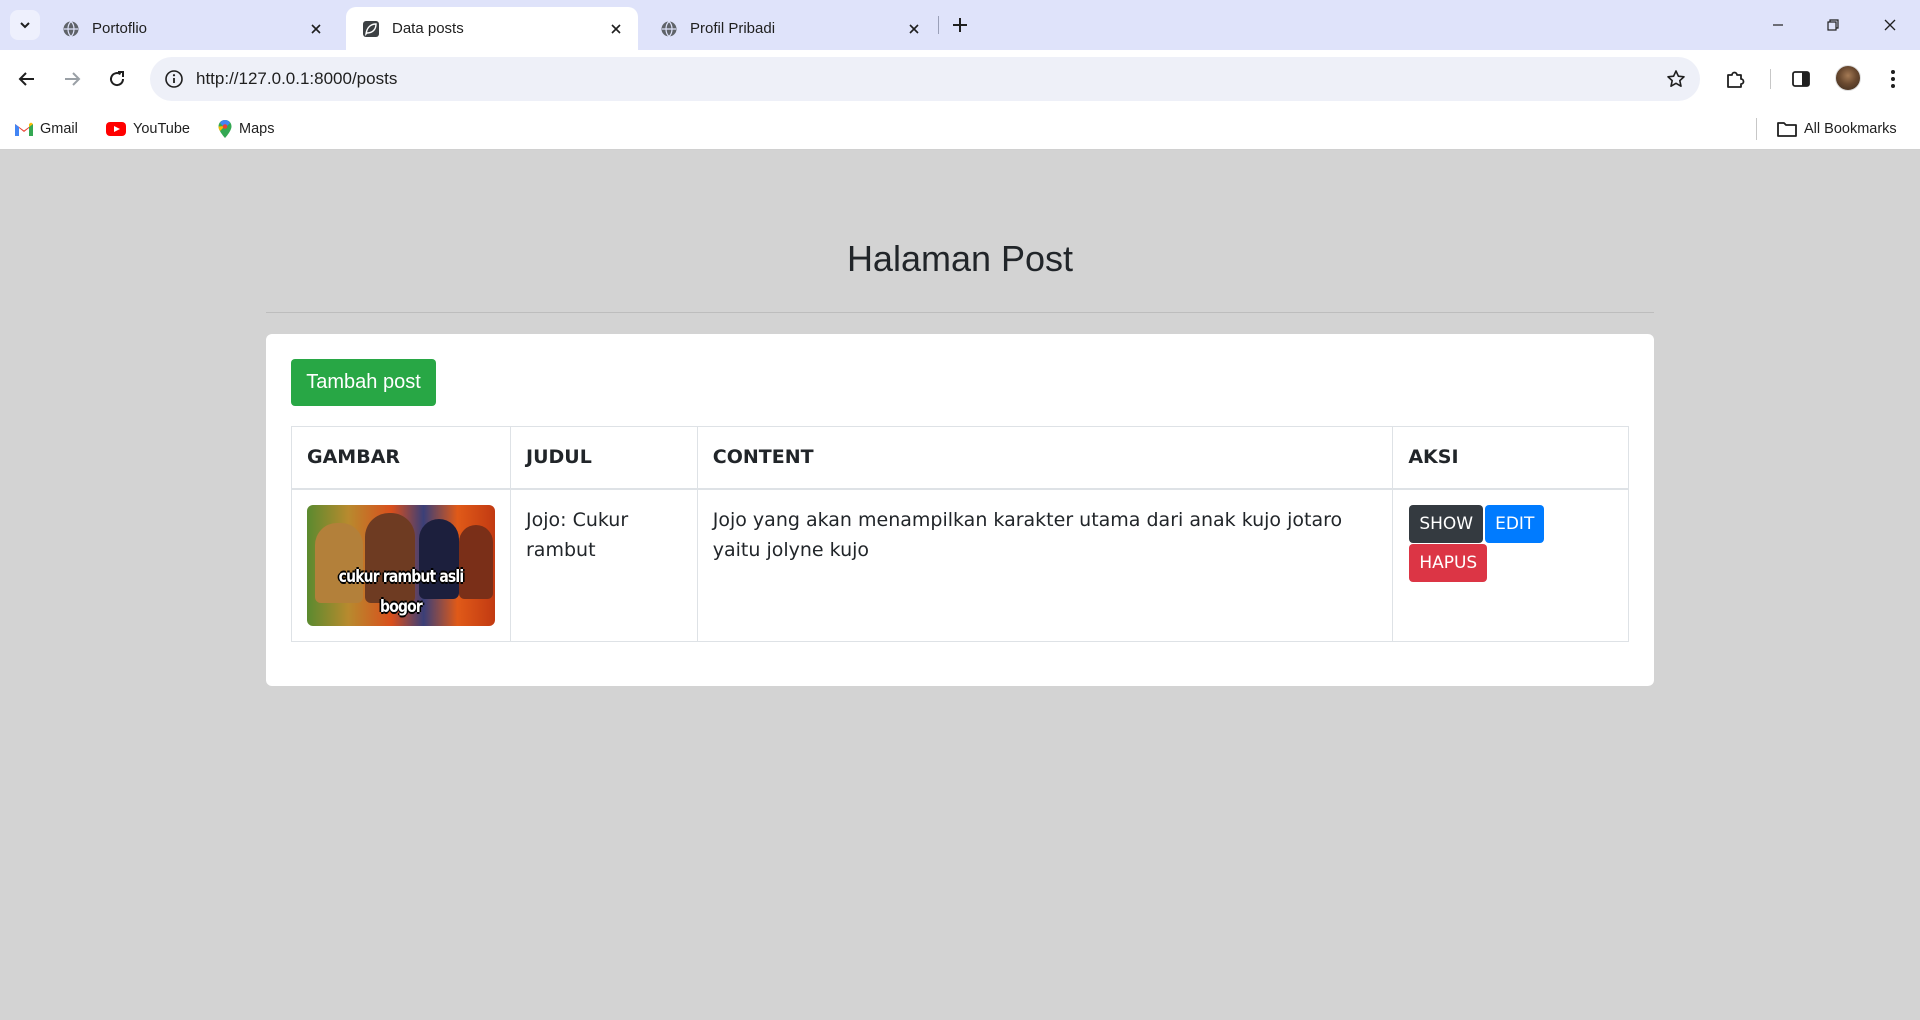 This screenshot has width=1920, height=1020. I want to click on more-vert-icon, so click(1893, 79).